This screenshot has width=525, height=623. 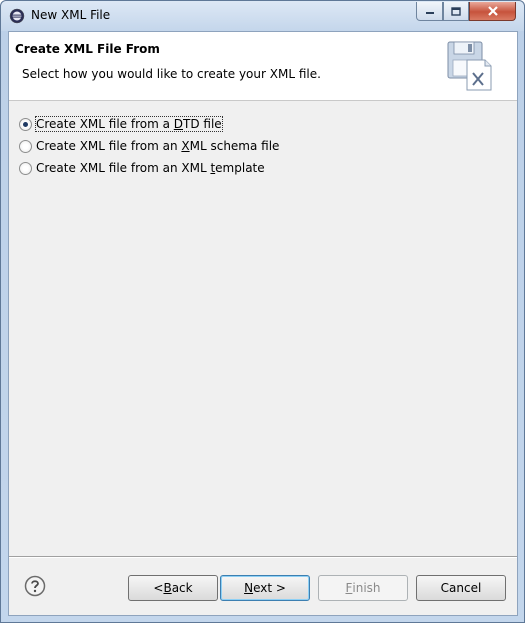 I want to click on option-schema: Create XML file from an XML schema file, so click(x=149, y=146).